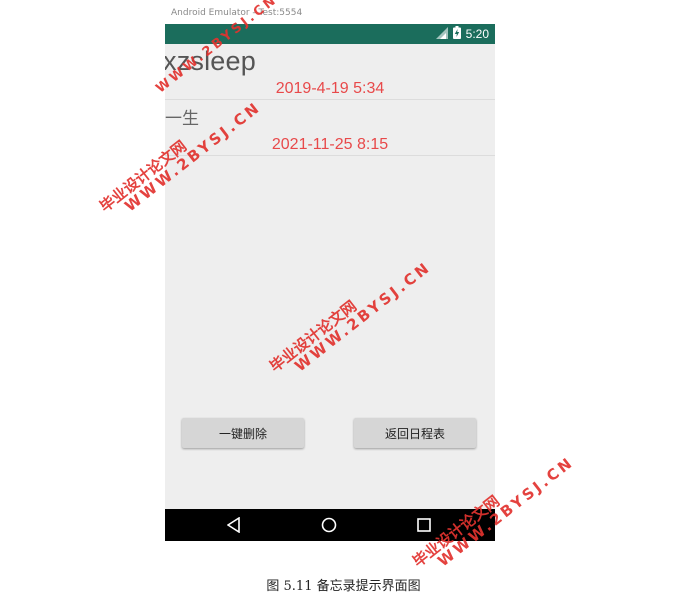 The image size is (687, 601). I want to click on emulator-window-title: Android Emulator - Test:5554, so click(330, 12).